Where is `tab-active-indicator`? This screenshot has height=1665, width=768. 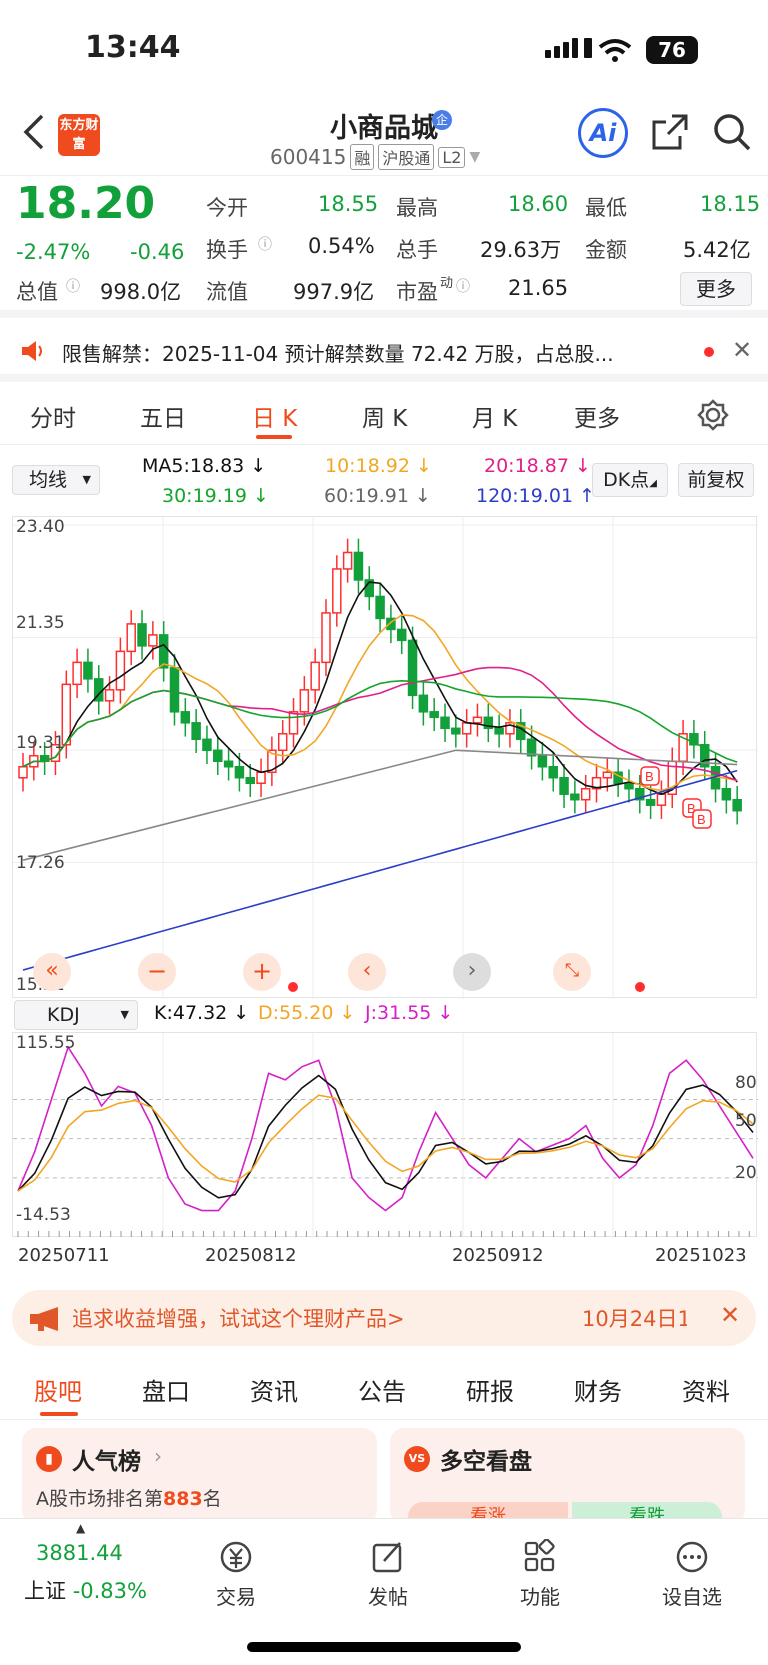
tab-active-indicator is located at coordinates (274, 437).